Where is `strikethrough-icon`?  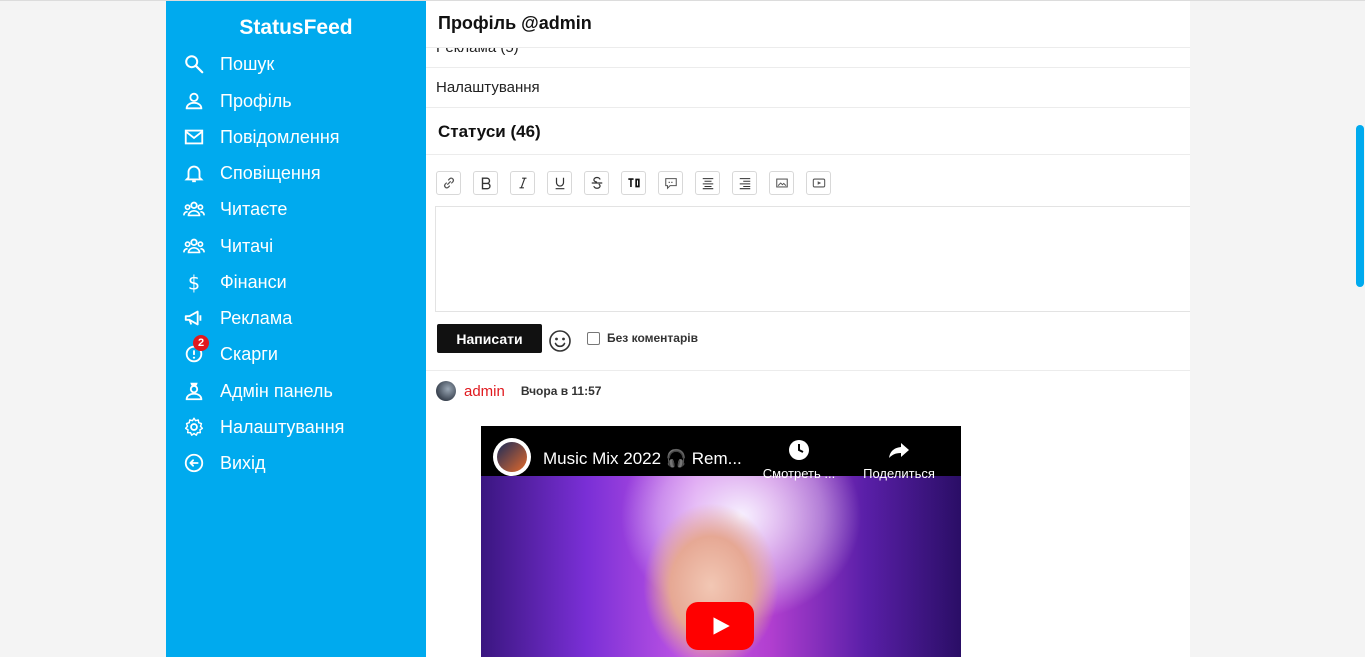 strikethrough-icon is located at coordinates (596, 182).